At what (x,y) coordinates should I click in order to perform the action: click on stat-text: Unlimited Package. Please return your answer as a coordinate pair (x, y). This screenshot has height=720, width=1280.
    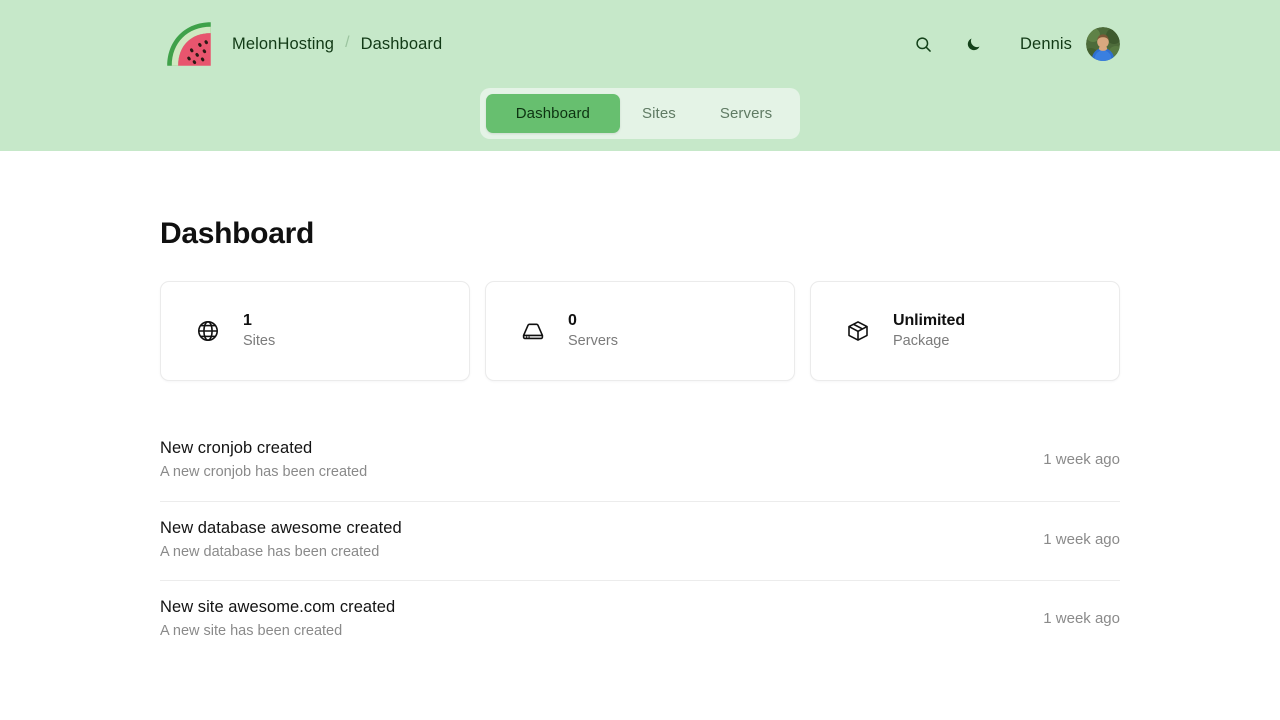
    Looking at the image, I should click on (929, 331).